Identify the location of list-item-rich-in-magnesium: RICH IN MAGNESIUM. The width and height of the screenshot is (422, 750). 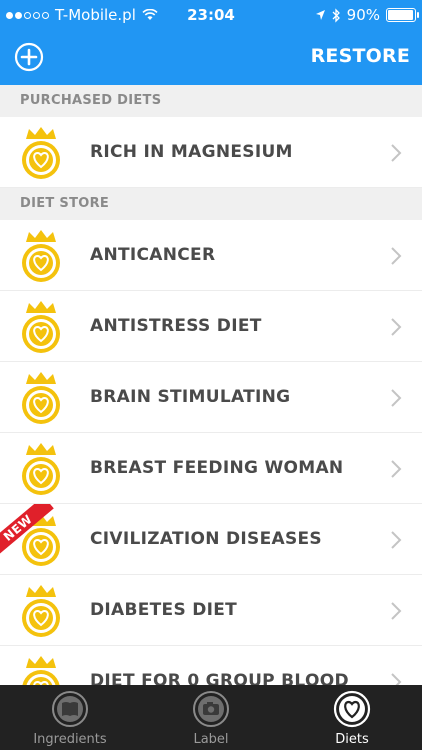
(211, 152).